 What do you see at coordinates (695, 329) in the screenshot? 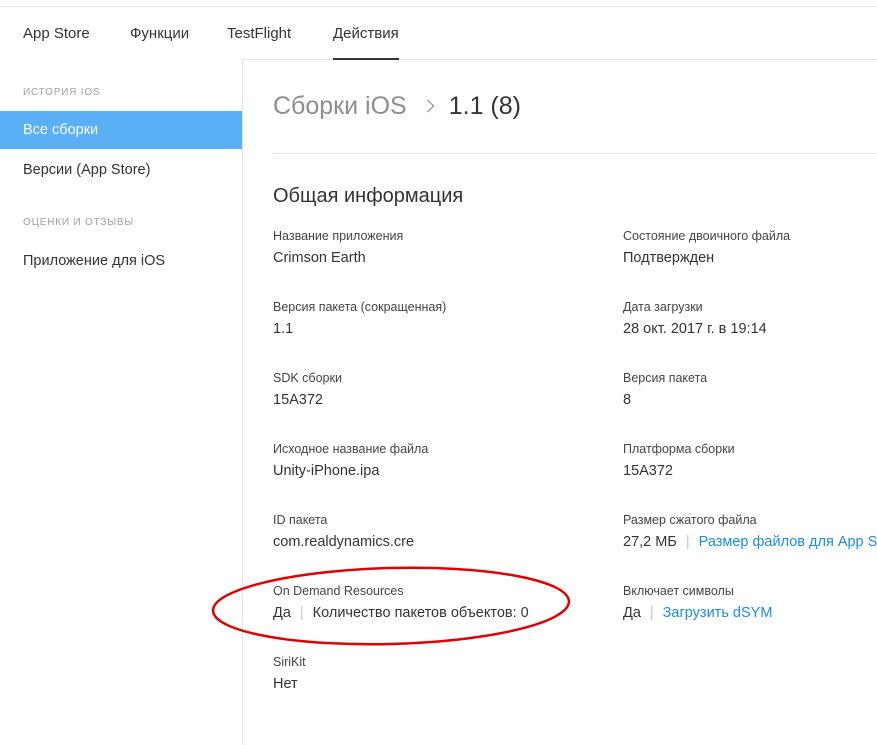
I see `field-value: 28 окт. 2017 г. в 19:14` at bounding box center [695, 329].